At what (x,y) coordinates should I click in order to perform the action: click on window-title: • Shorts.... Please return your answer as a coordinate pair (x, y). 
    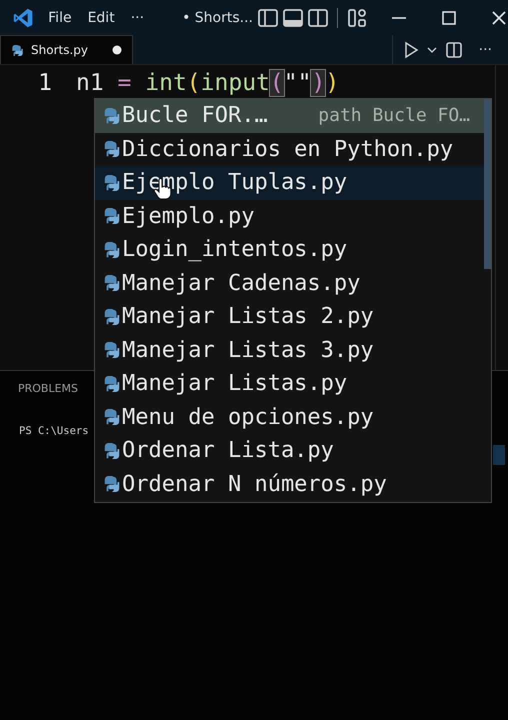
    Looking at the image, I should click on (217, 18).